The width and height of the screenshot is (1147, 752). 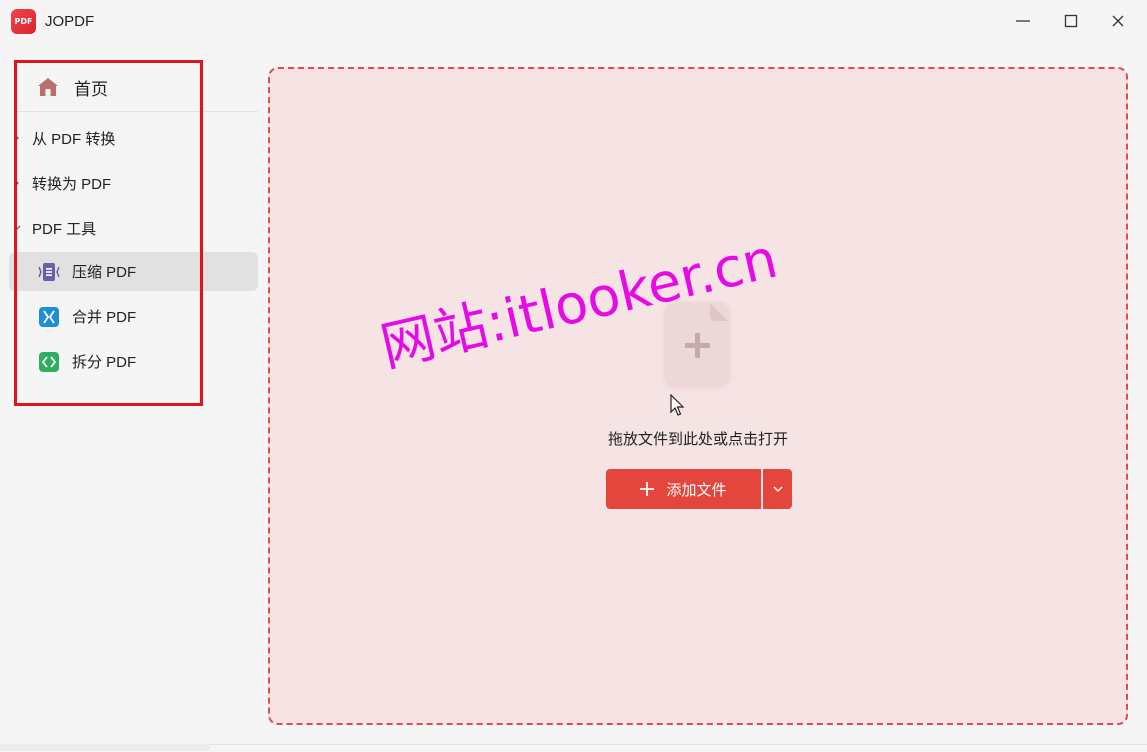 I want to click on app-logo: PDF, so click(x=23, y=21).